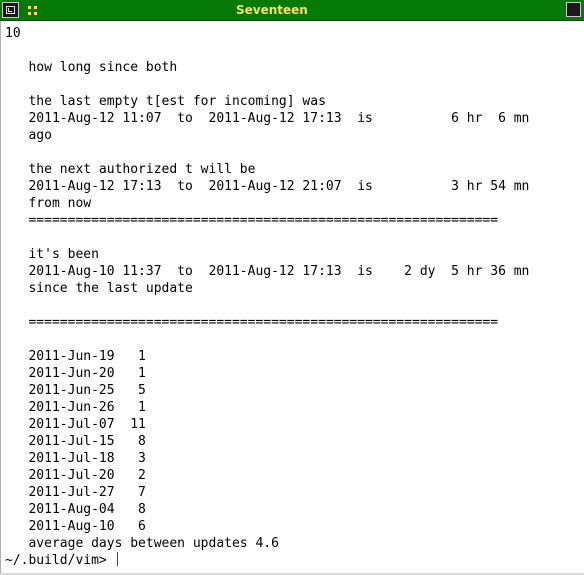  Describe the element at coordinates (75, 424) in the screenshot. I see `date-count-row: 2011-Jul-07 11` at that location.